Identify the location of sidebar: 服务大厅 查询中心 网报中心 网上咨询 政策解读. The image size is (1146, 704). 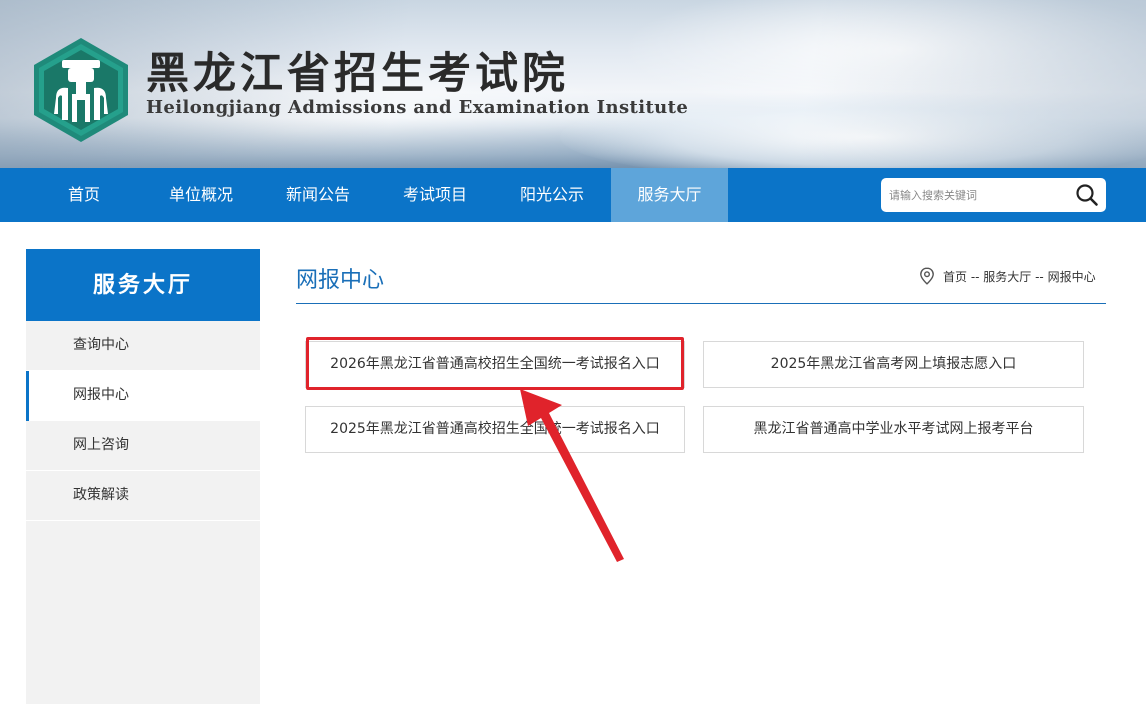
(143, 476).